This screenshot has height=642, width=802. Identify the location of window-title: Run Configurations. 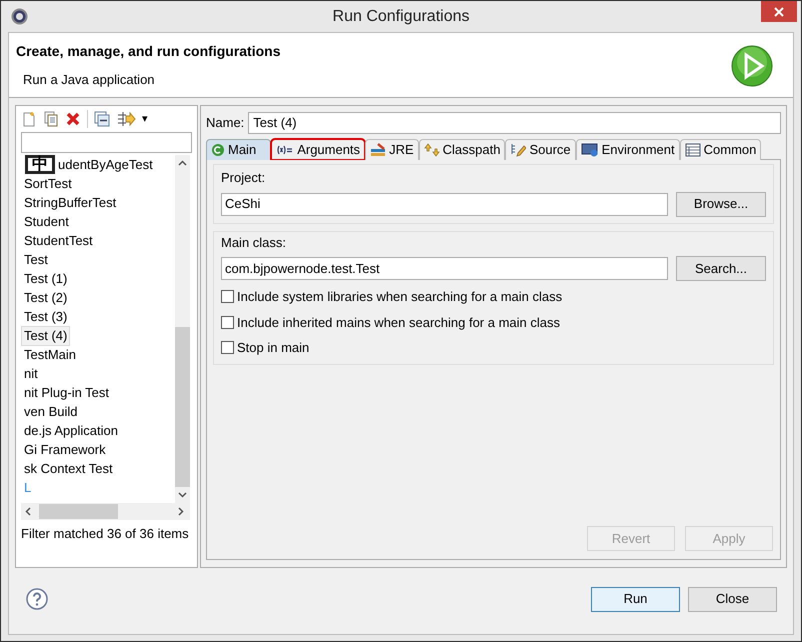
(401, 16).